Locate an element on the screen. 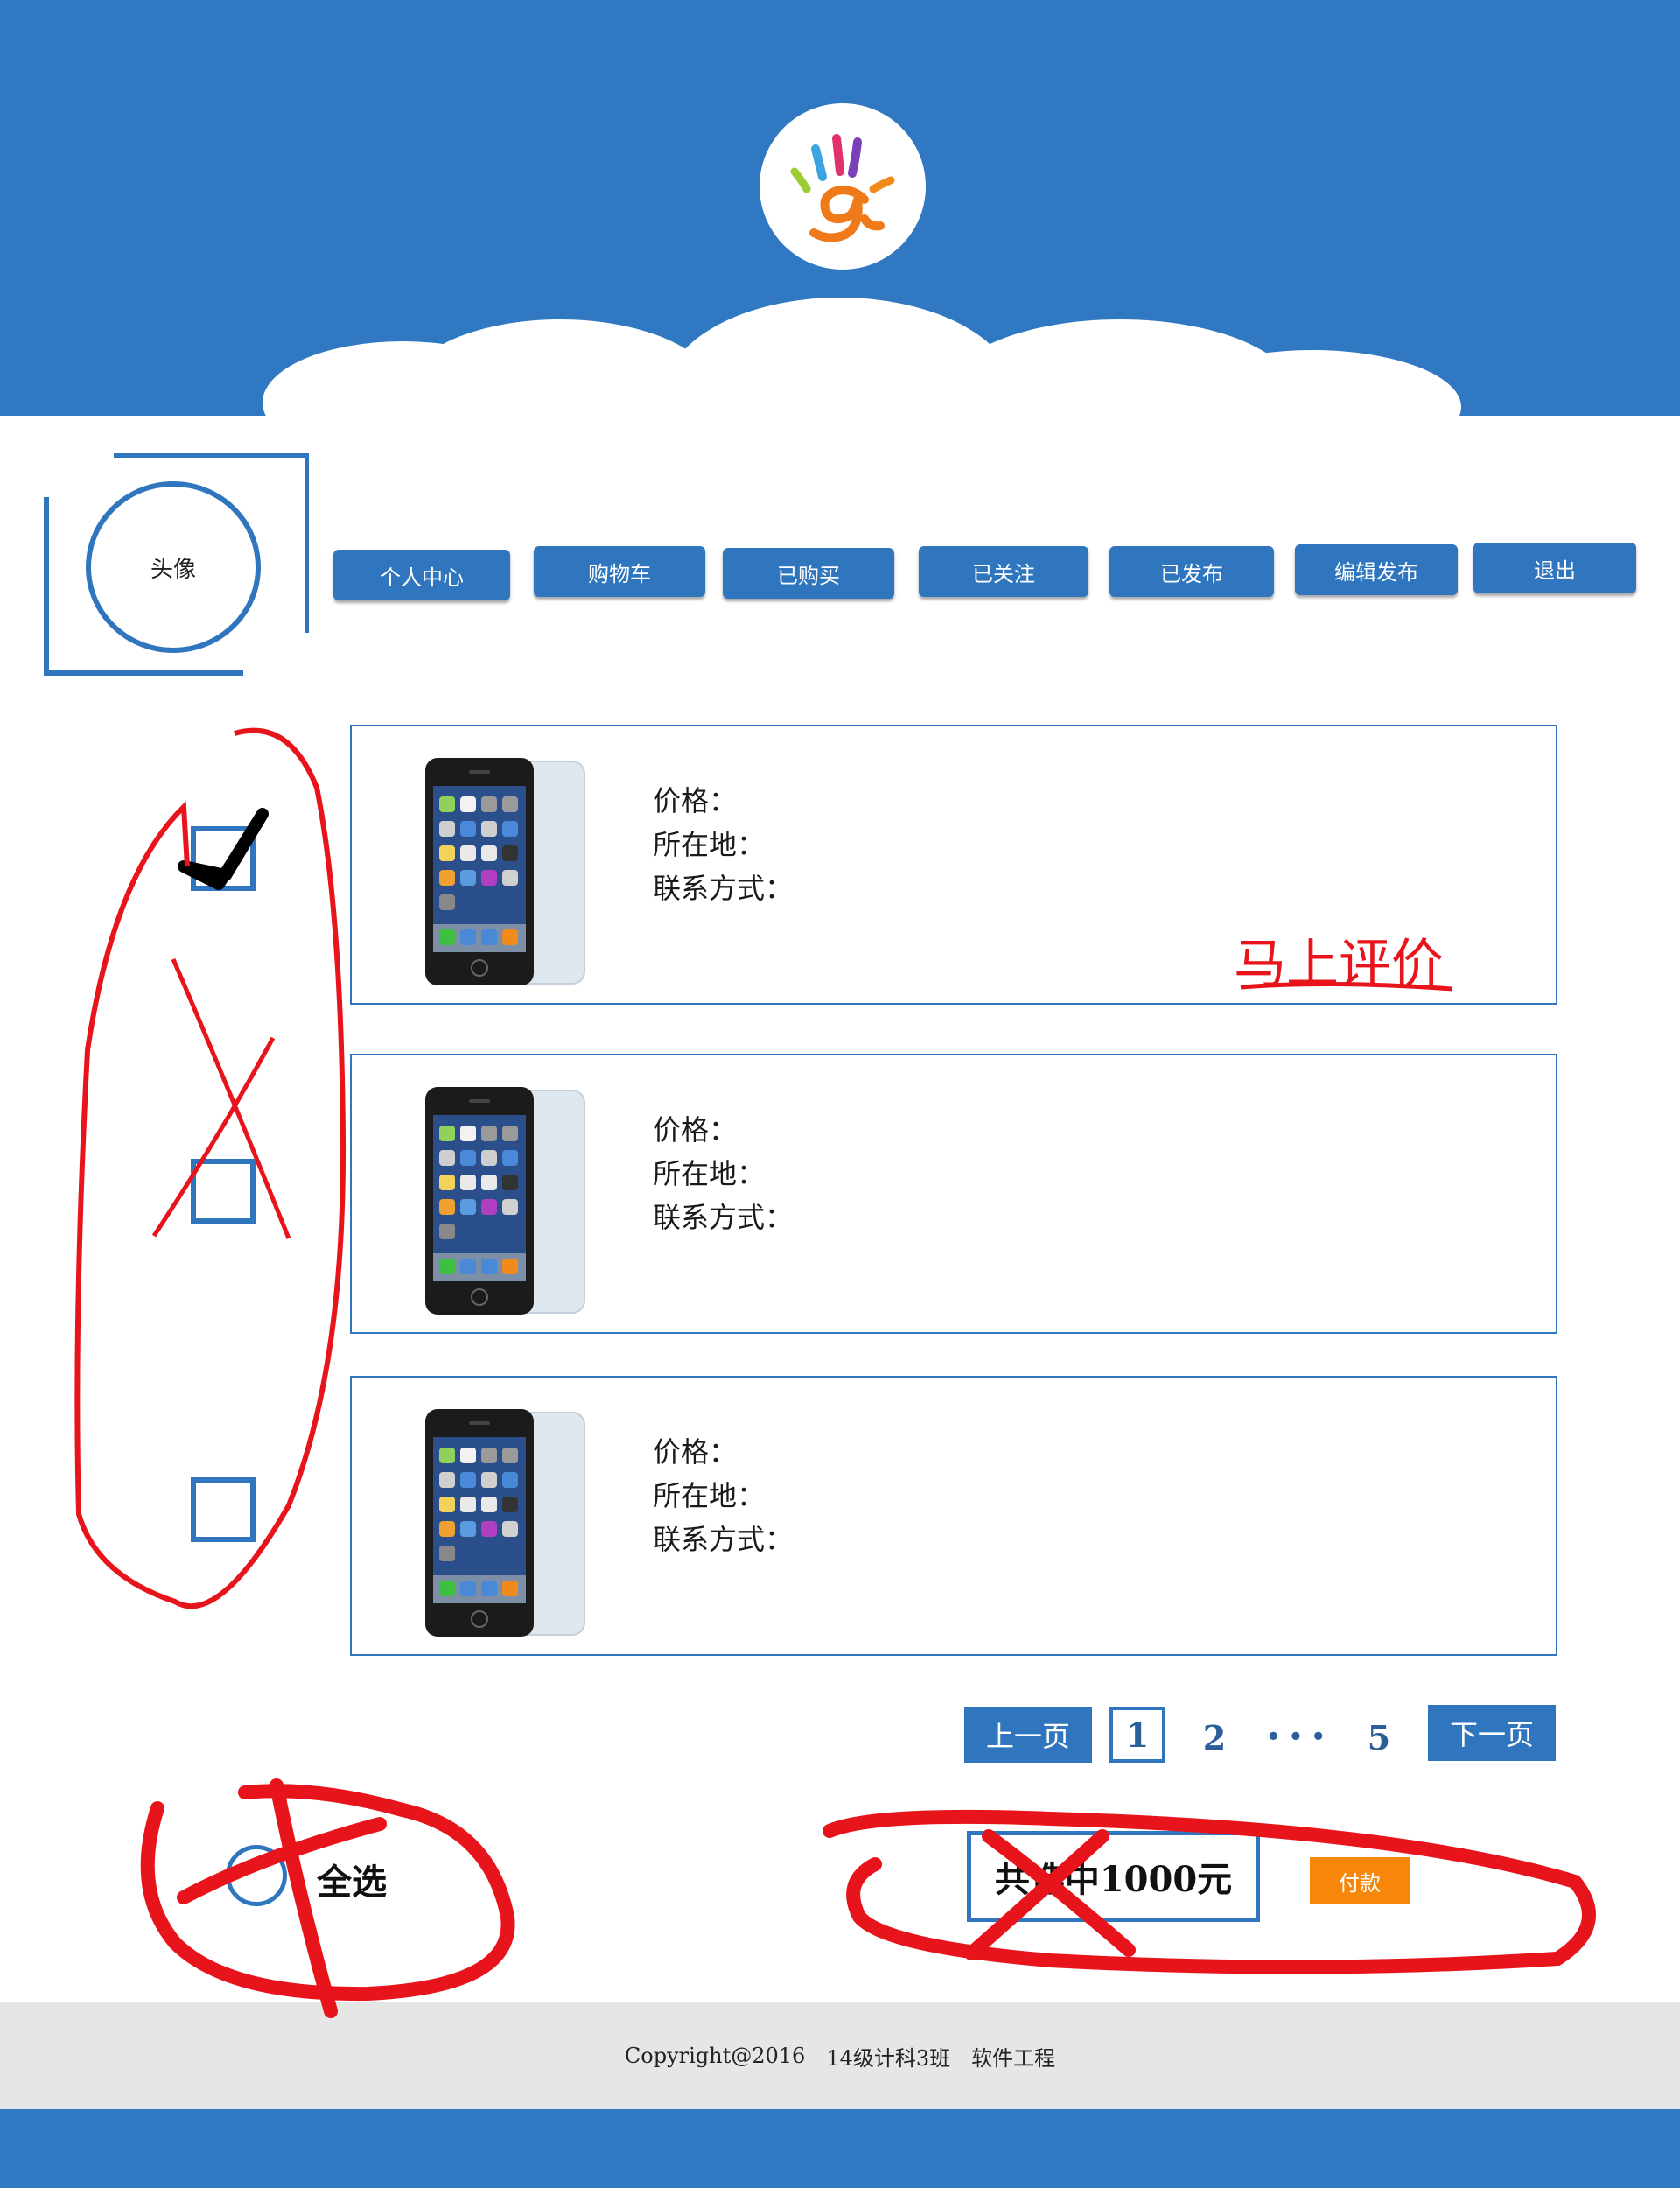 This screenshot has height=2188, width=1680. nav-label: 已关注 is located at coordinates (1003, 573).